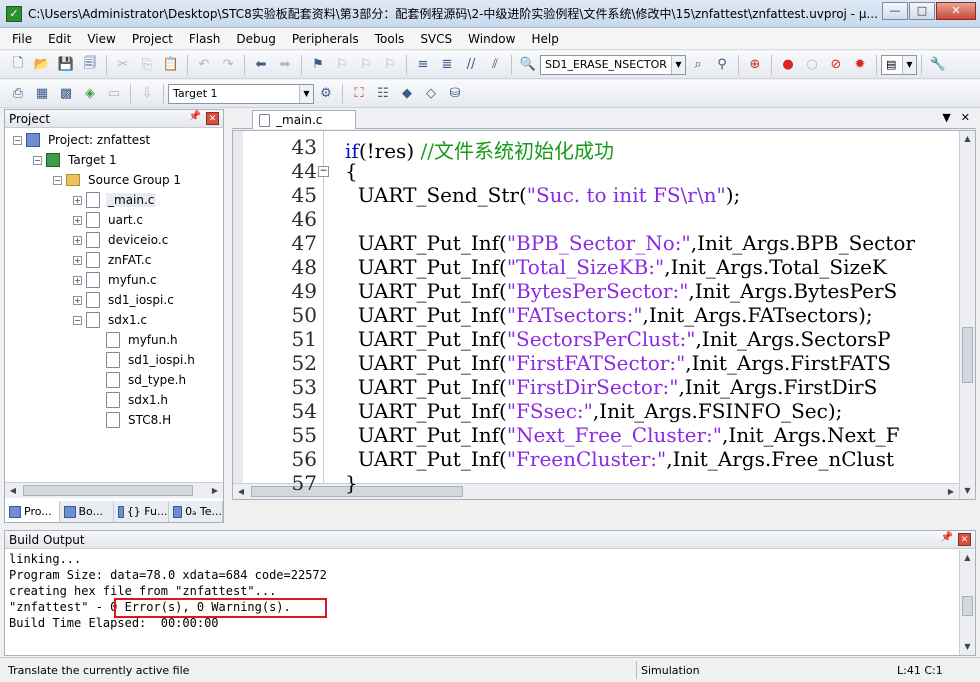  I want to click on tree-item: sdx1.h, so click(114, 400).